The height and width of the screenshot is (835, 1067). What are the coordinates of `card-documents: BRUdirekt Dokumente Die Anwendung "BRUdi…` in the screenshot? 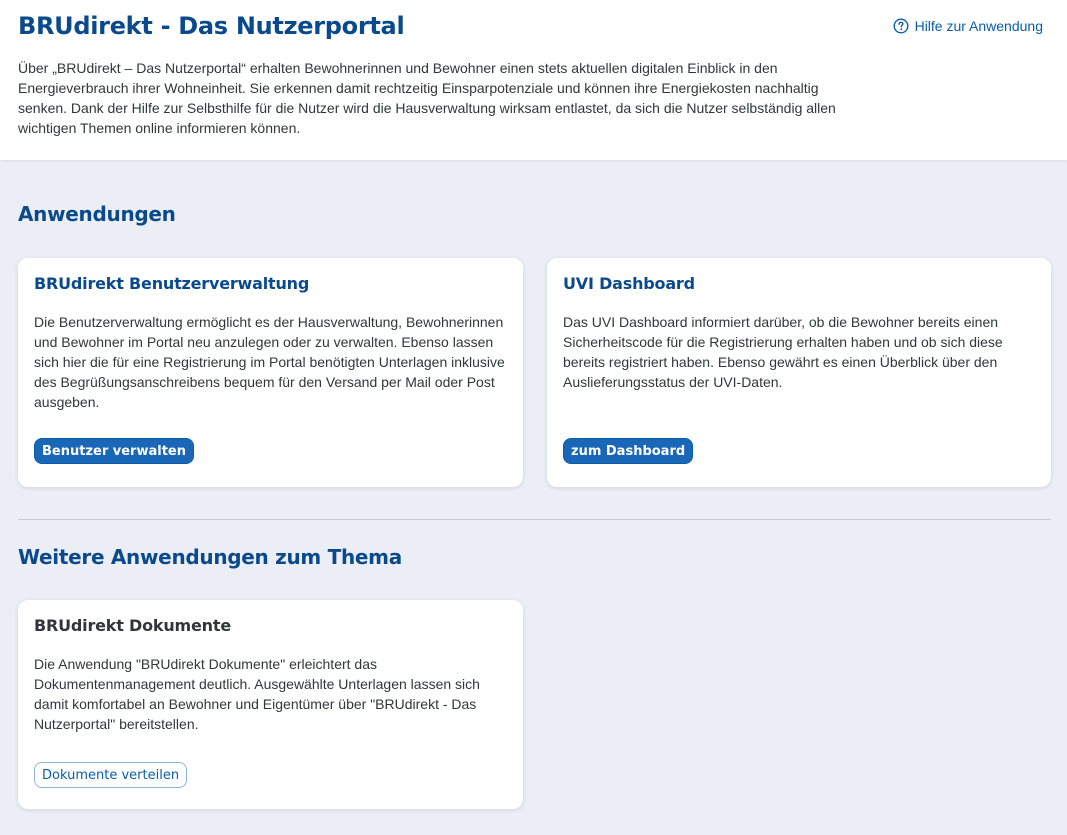 It's located at (270, 704).